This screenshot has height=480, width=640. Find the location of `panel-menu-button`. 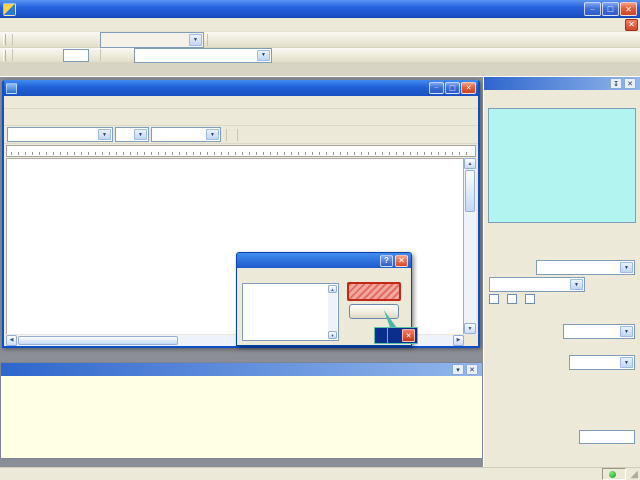

panel-menu-button is located at coordinates (458, 369).